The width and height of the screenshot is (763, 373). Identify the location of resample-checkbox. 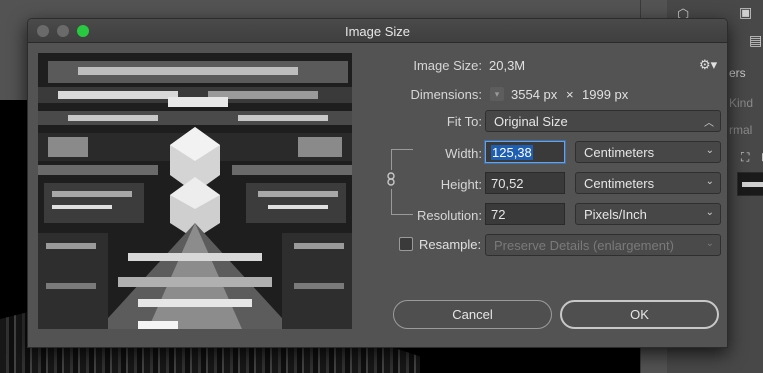
(406, 244).